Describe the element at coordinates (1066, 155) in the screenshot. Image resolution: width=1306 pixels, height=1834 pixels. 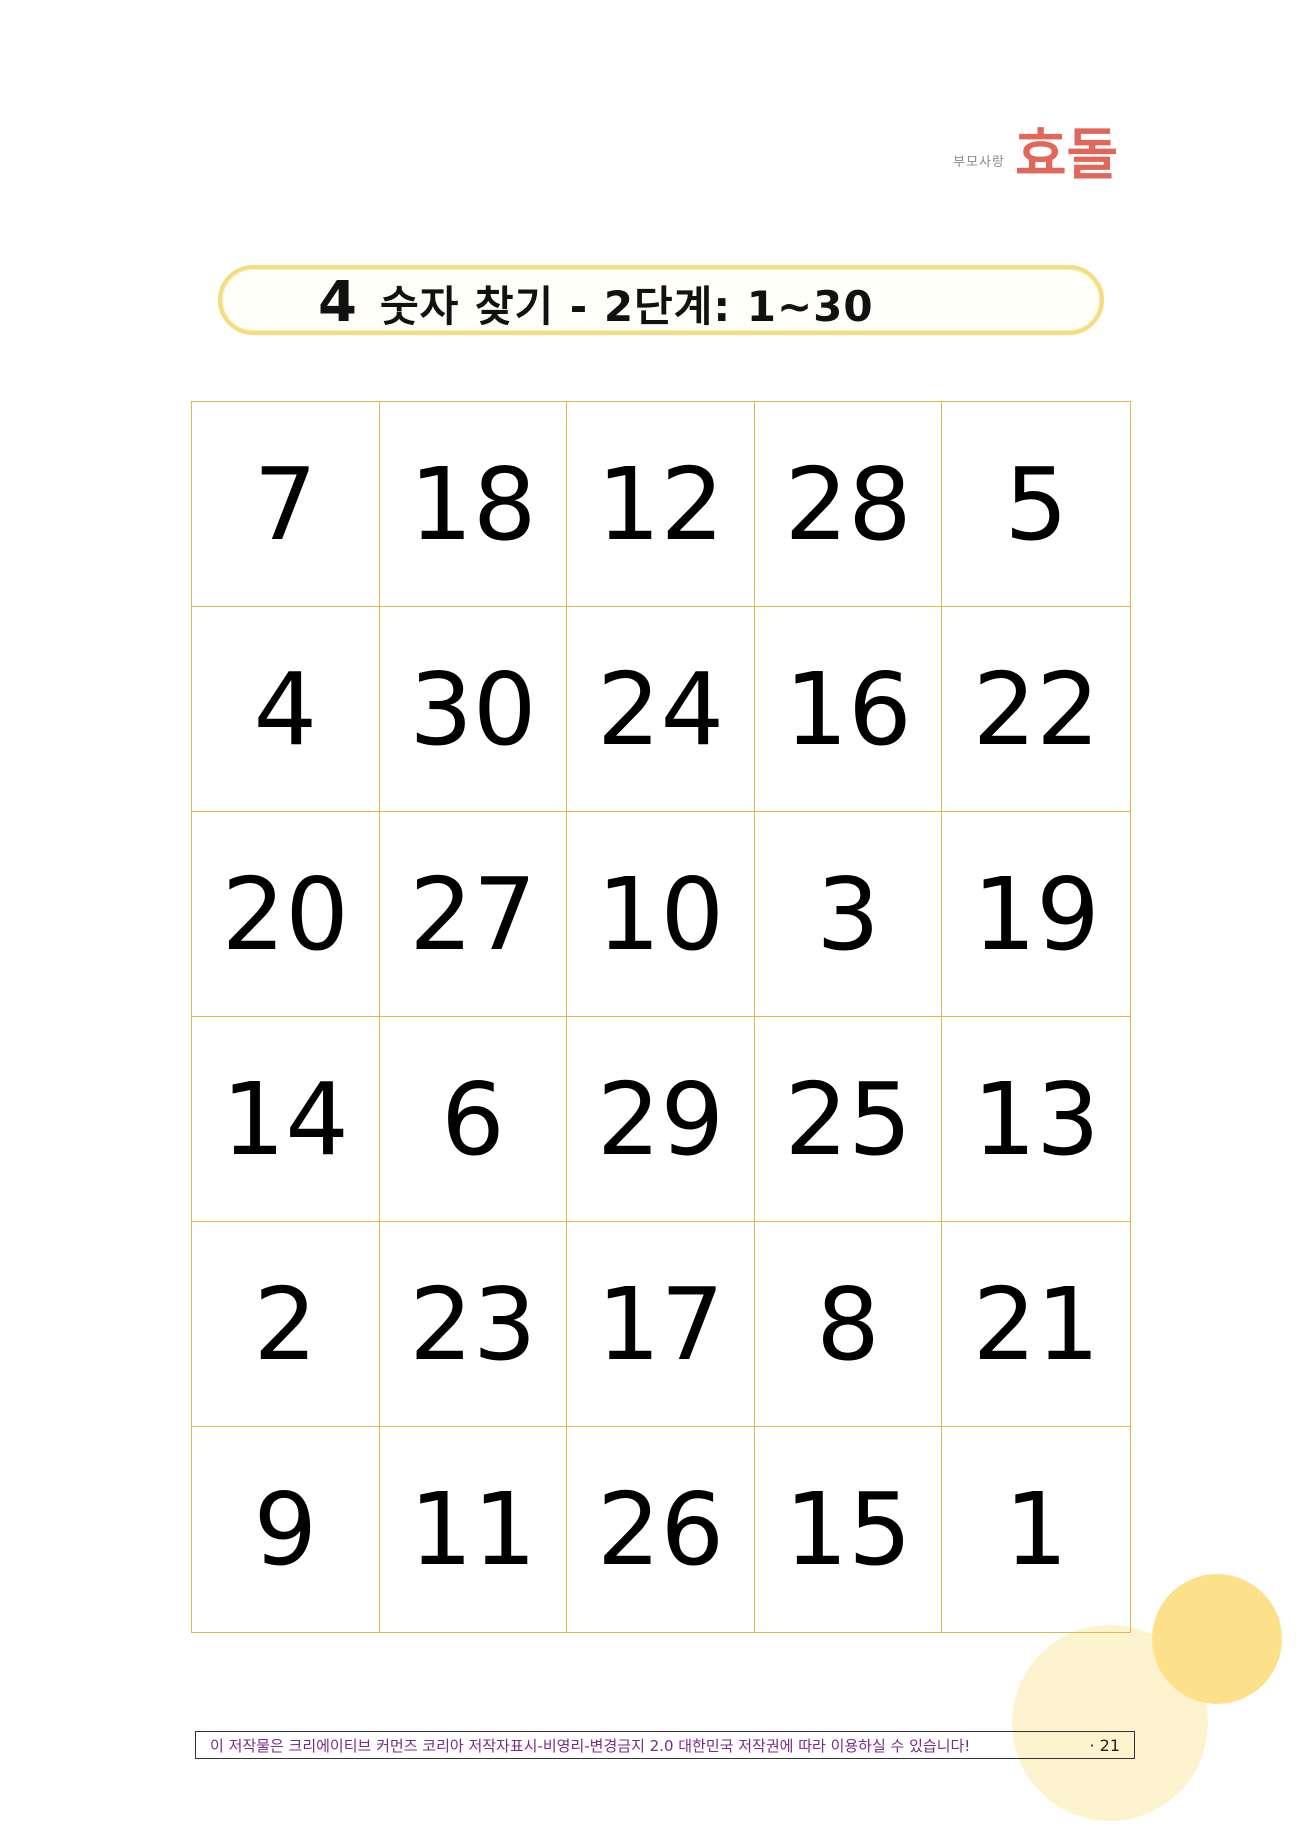
I see `logo-title: 효돌` at that location.